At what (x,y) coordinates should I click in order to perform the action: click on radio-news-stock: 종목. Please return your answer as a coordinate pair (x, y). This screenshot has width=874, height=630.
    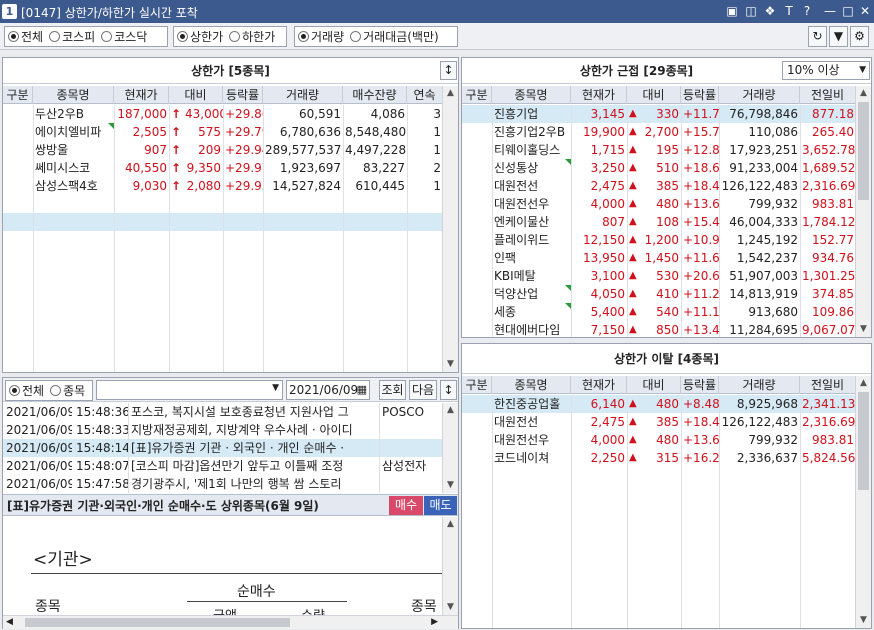
    Looking at the image, I should click on (67, 390).